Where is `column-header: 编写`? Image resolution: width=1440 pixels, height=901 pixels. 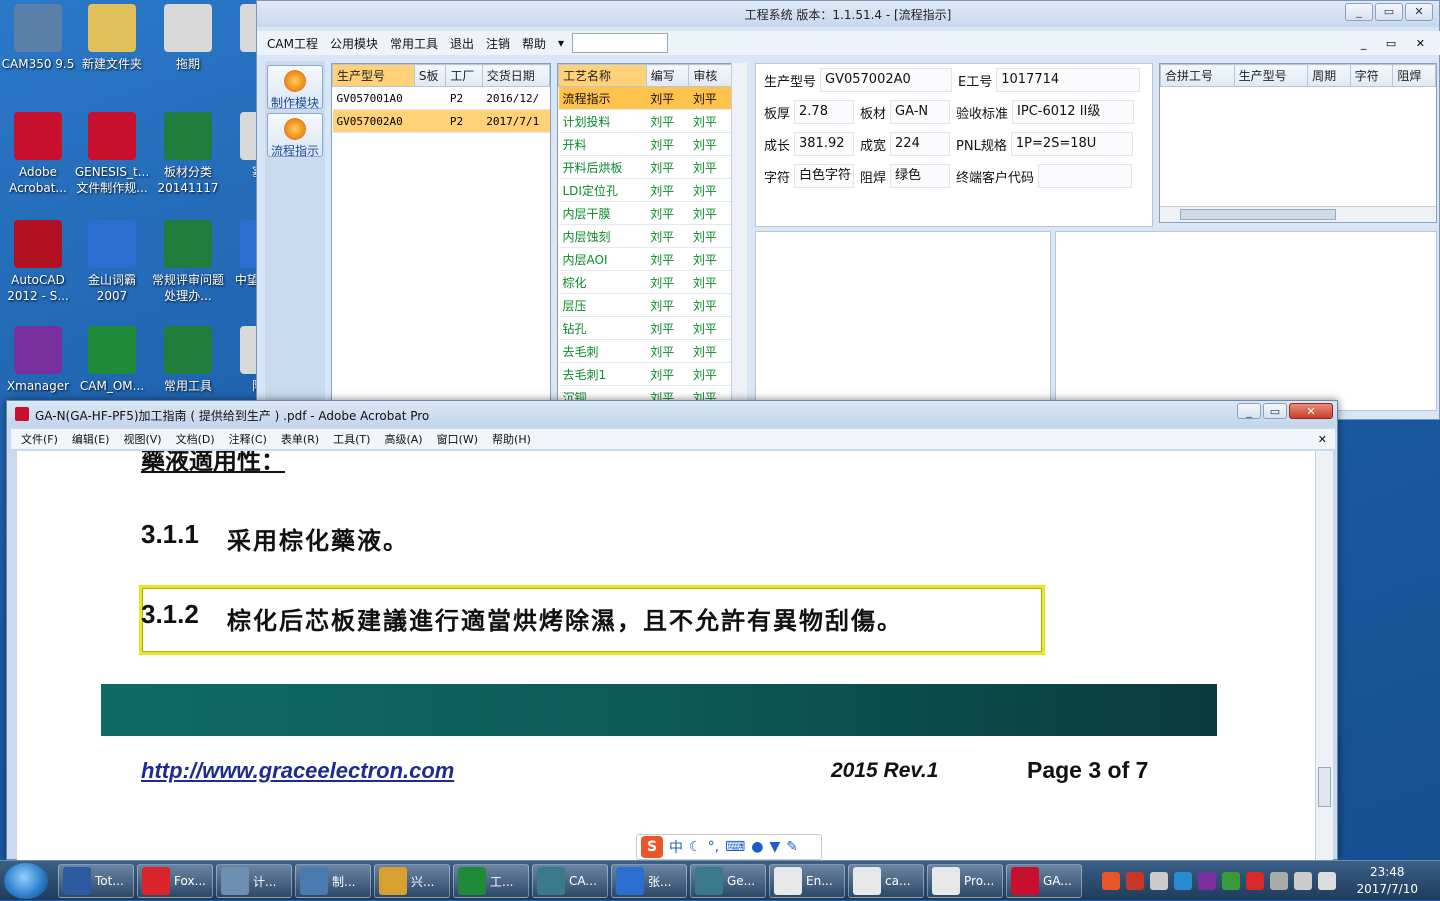
column-header: 编写 is located at coordinates (667, 75).